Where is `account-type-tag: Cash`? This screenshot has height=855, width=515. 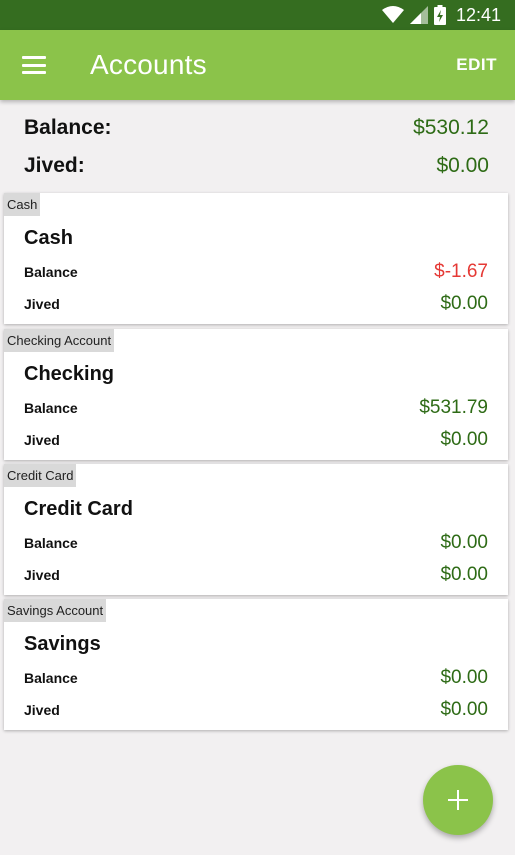 account-type-tag: Cash is located at coordinates (22, 204).